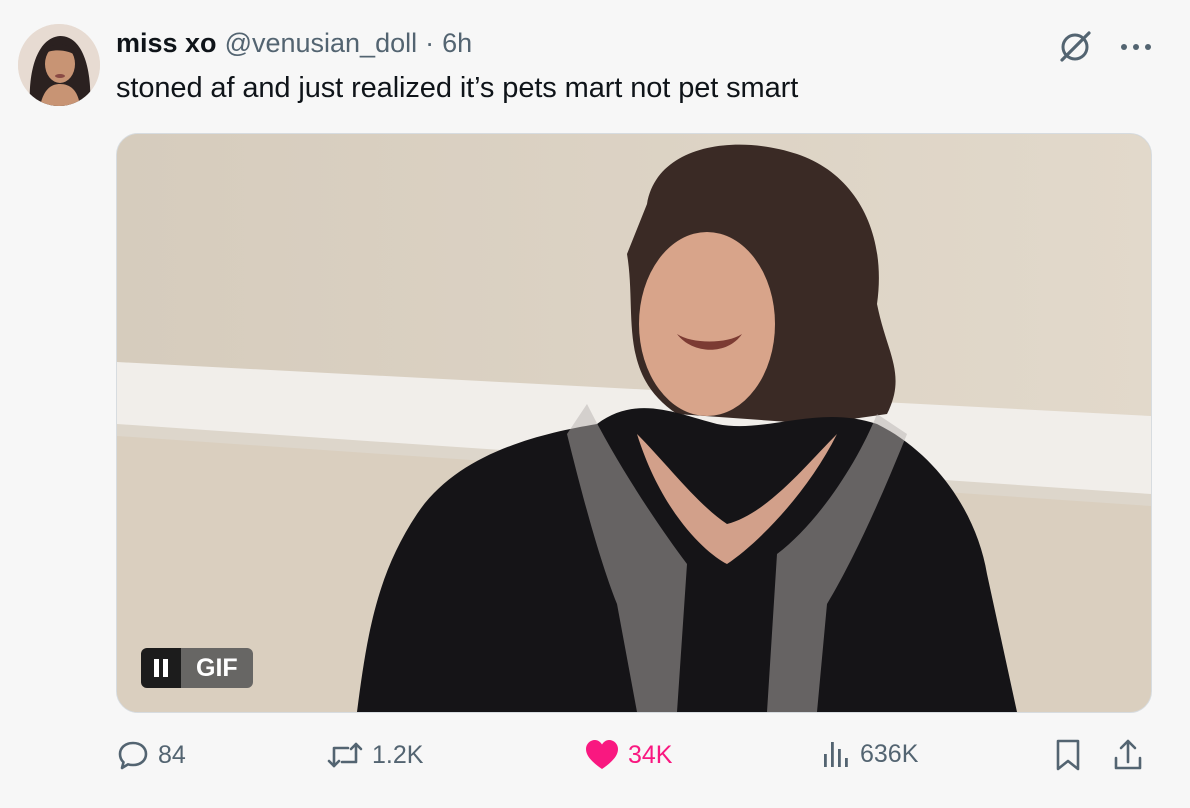 This screenshot has height=808, width=1190. I want to click on repost-button: 1.2K, so click(374, 755).